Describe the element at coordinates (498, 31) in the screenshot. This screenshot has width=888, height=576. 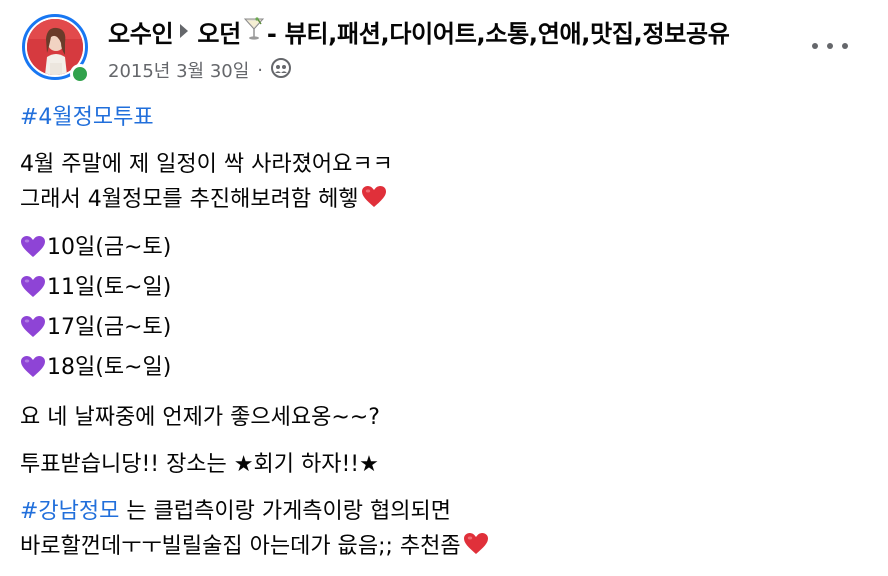
I see `group-name-suffix: - 뷰티,패션,다이어트,소통,연애,맛집,정보공유` at that location.